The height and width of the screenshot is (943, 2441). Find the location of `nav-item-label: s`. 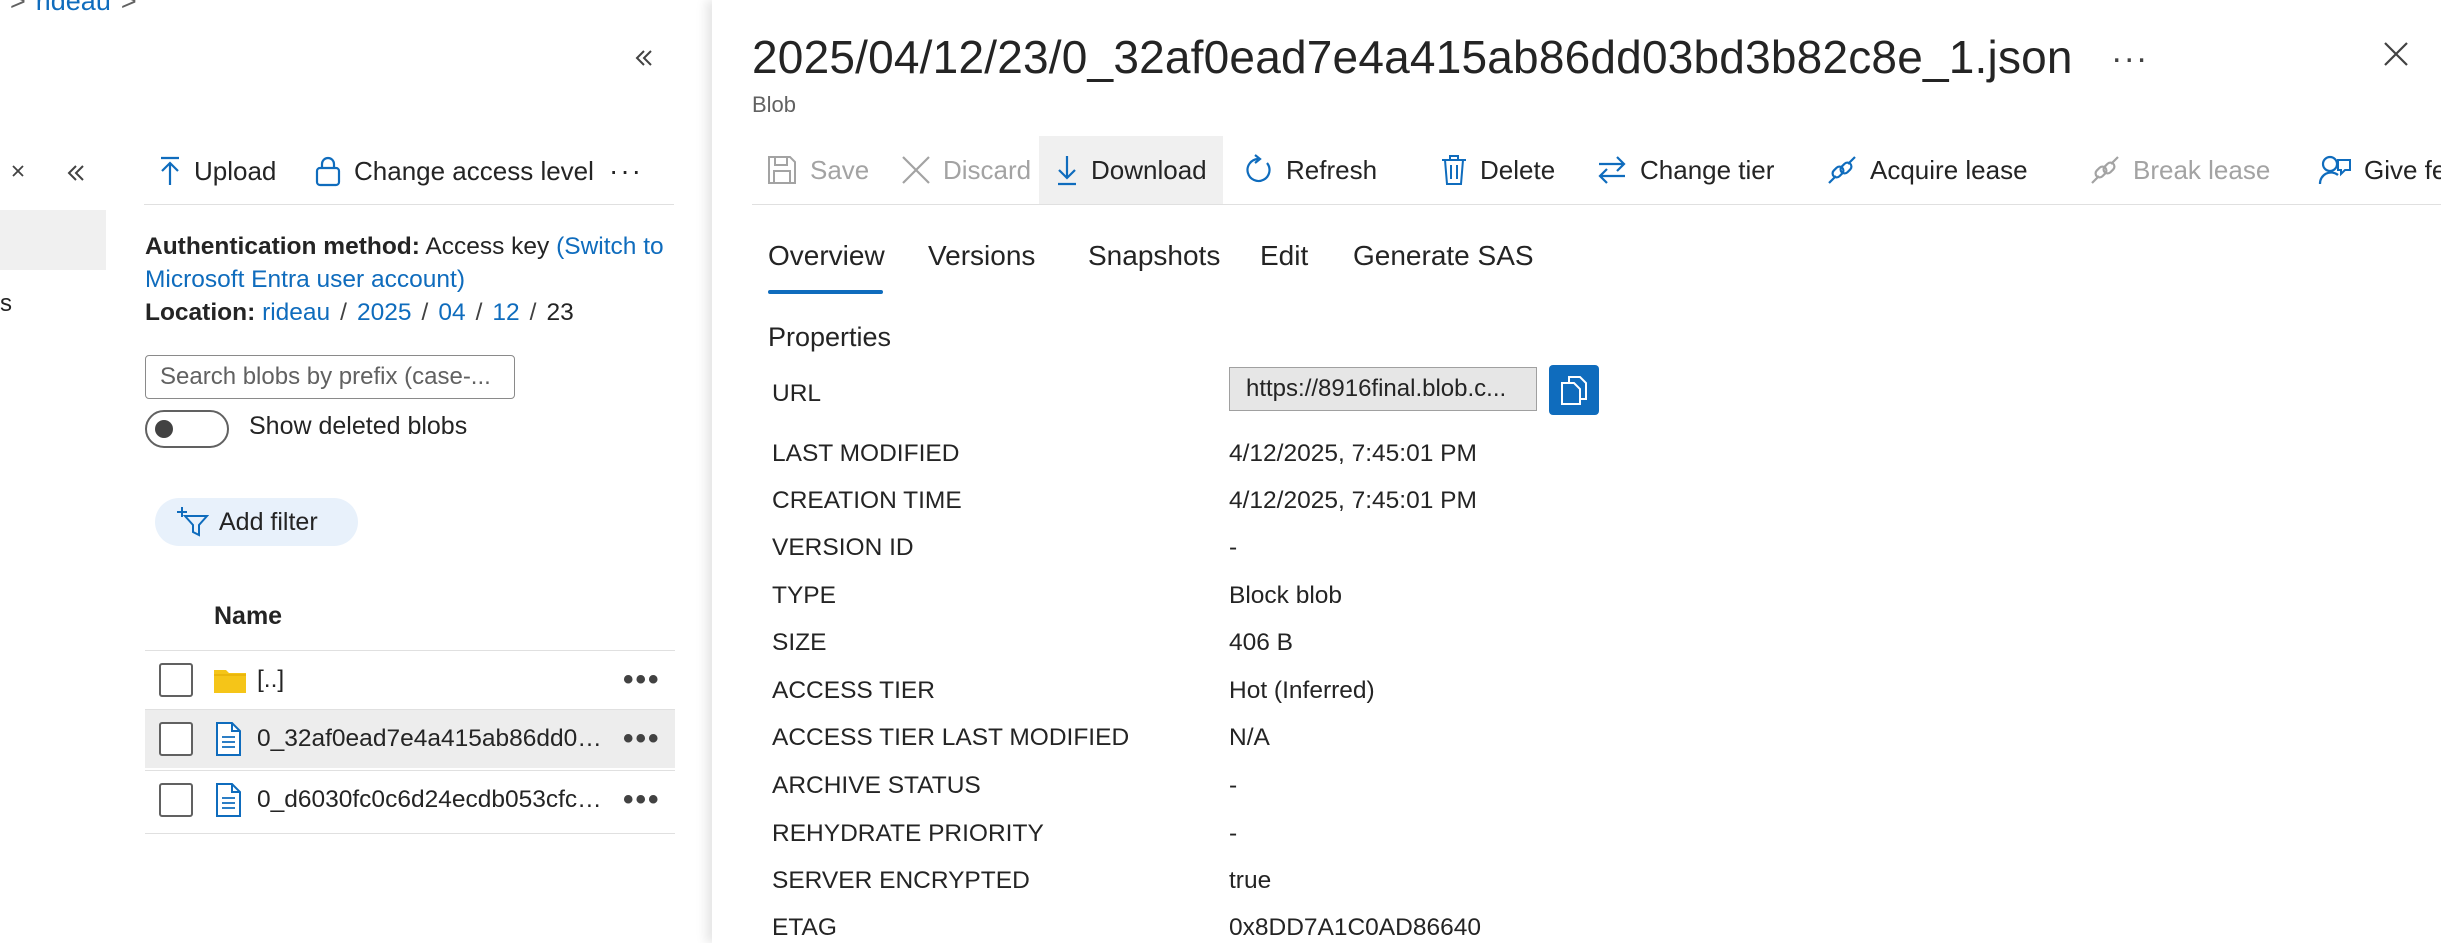

nav-item-label: s is located at coordinates (6, 304).